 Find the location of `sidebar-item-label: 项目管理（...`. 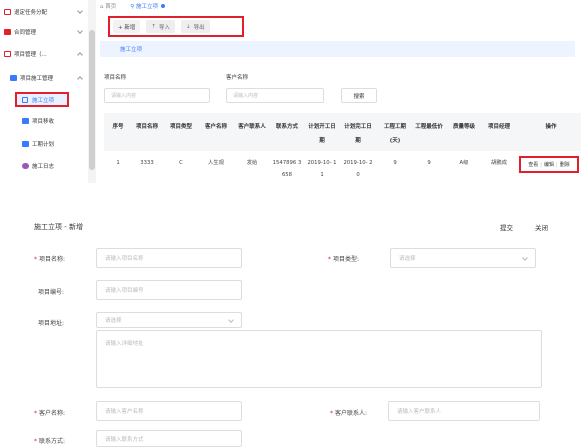

sidebar-item-label: 项目管理（... is located at coordinates (30, 55).